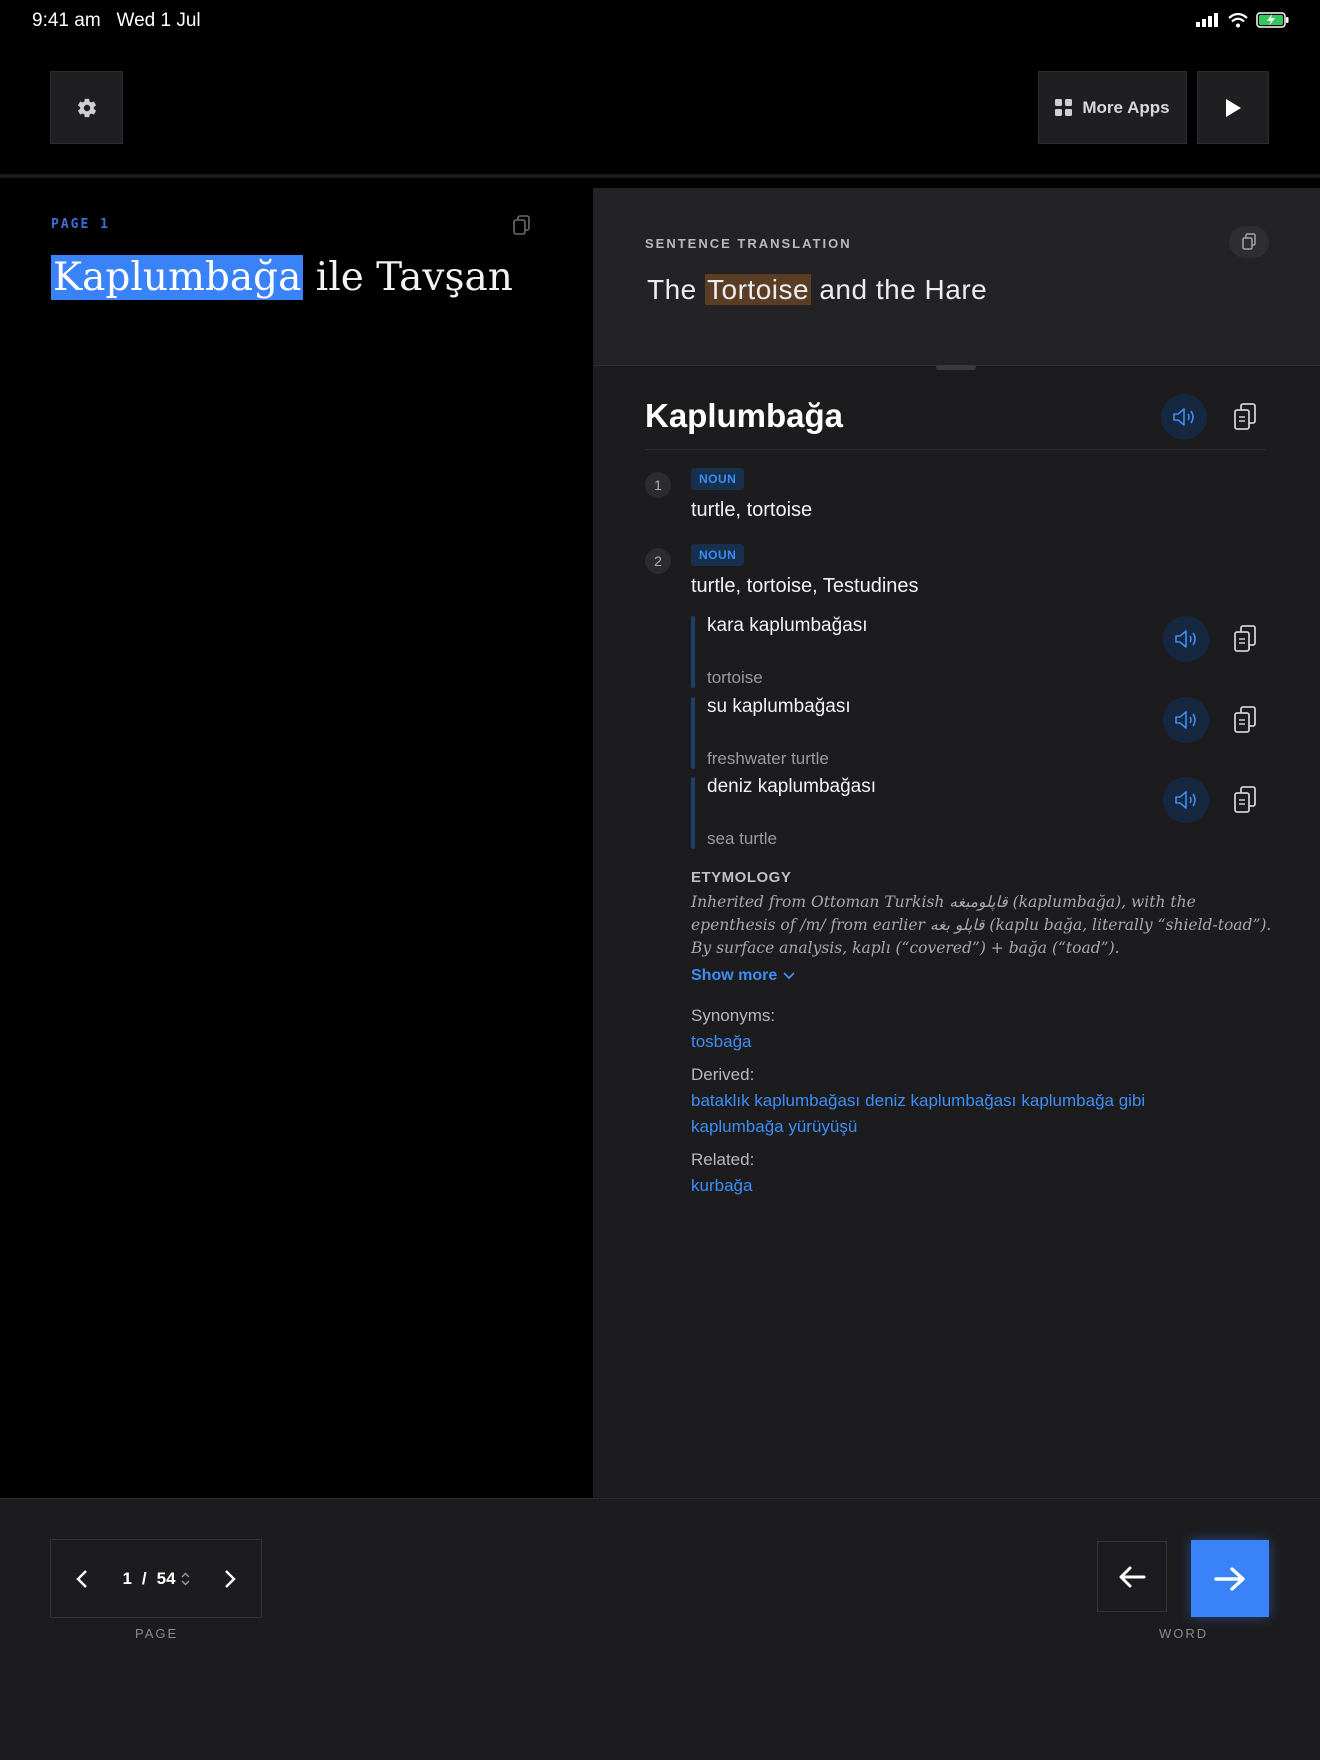 The width and height of the screenshot is (1320, 1760). What do you see at coordinates (166, 1578) in the screenshot?
I see `total-pages: 54` at bounding box center [166, 1578].